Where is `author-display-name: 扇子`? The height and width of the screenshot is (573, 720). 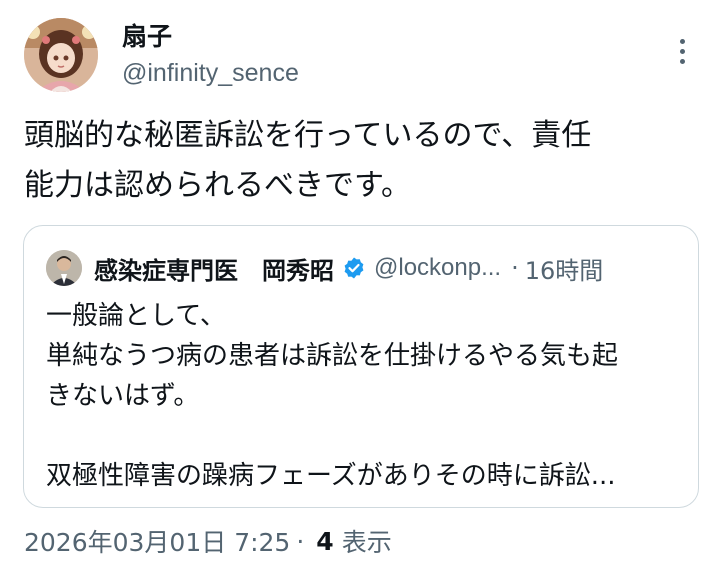 author-display-name: 扇子 is located at coordinates (147, 37).